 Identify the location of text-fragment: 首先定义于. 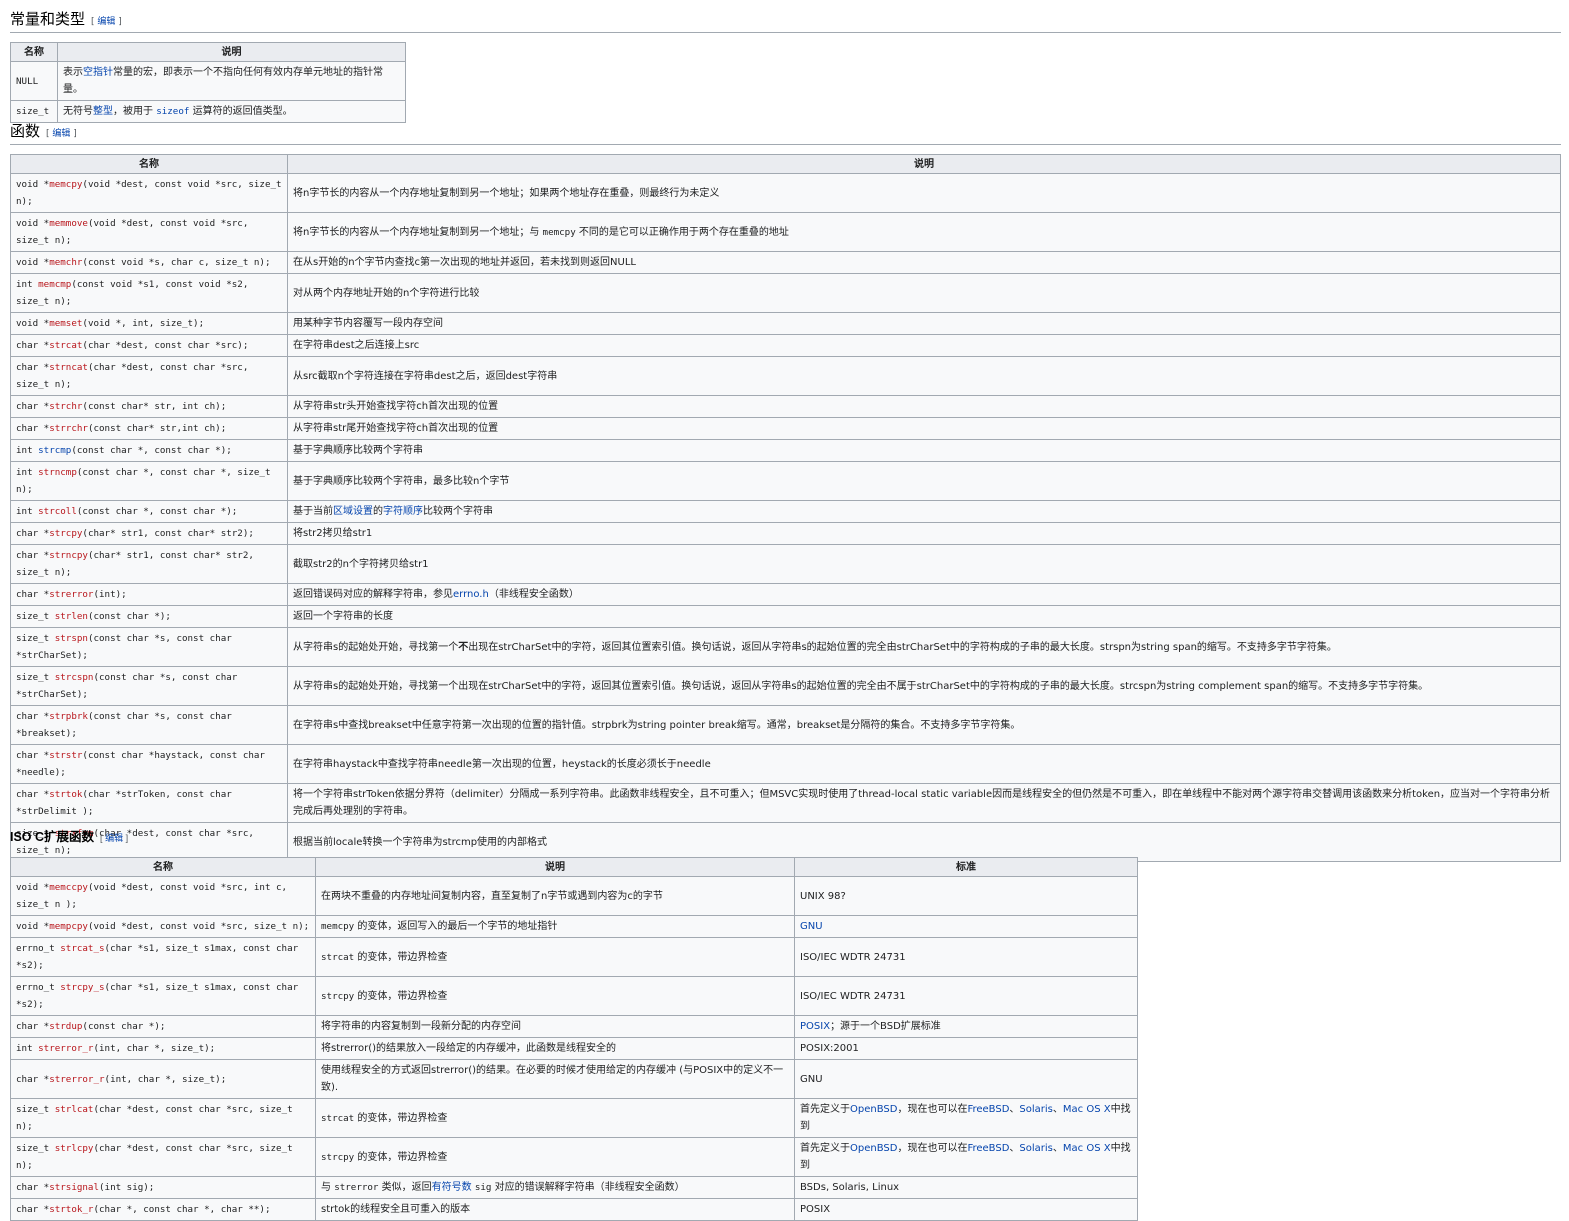
(825, 1109).